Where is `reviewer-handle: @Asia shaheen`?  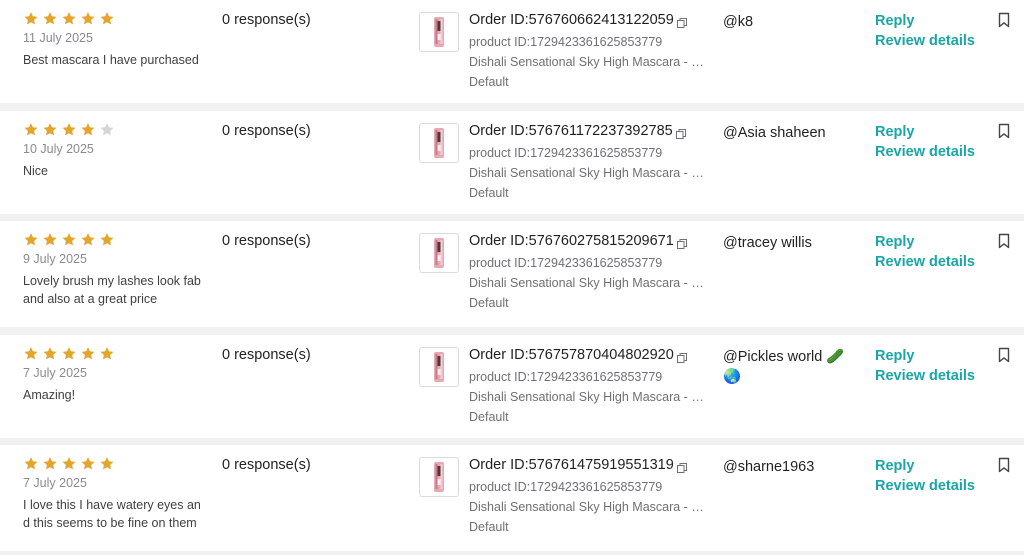
reviewer-handle: @Asia shaheen is located at coordinates (774, 133).